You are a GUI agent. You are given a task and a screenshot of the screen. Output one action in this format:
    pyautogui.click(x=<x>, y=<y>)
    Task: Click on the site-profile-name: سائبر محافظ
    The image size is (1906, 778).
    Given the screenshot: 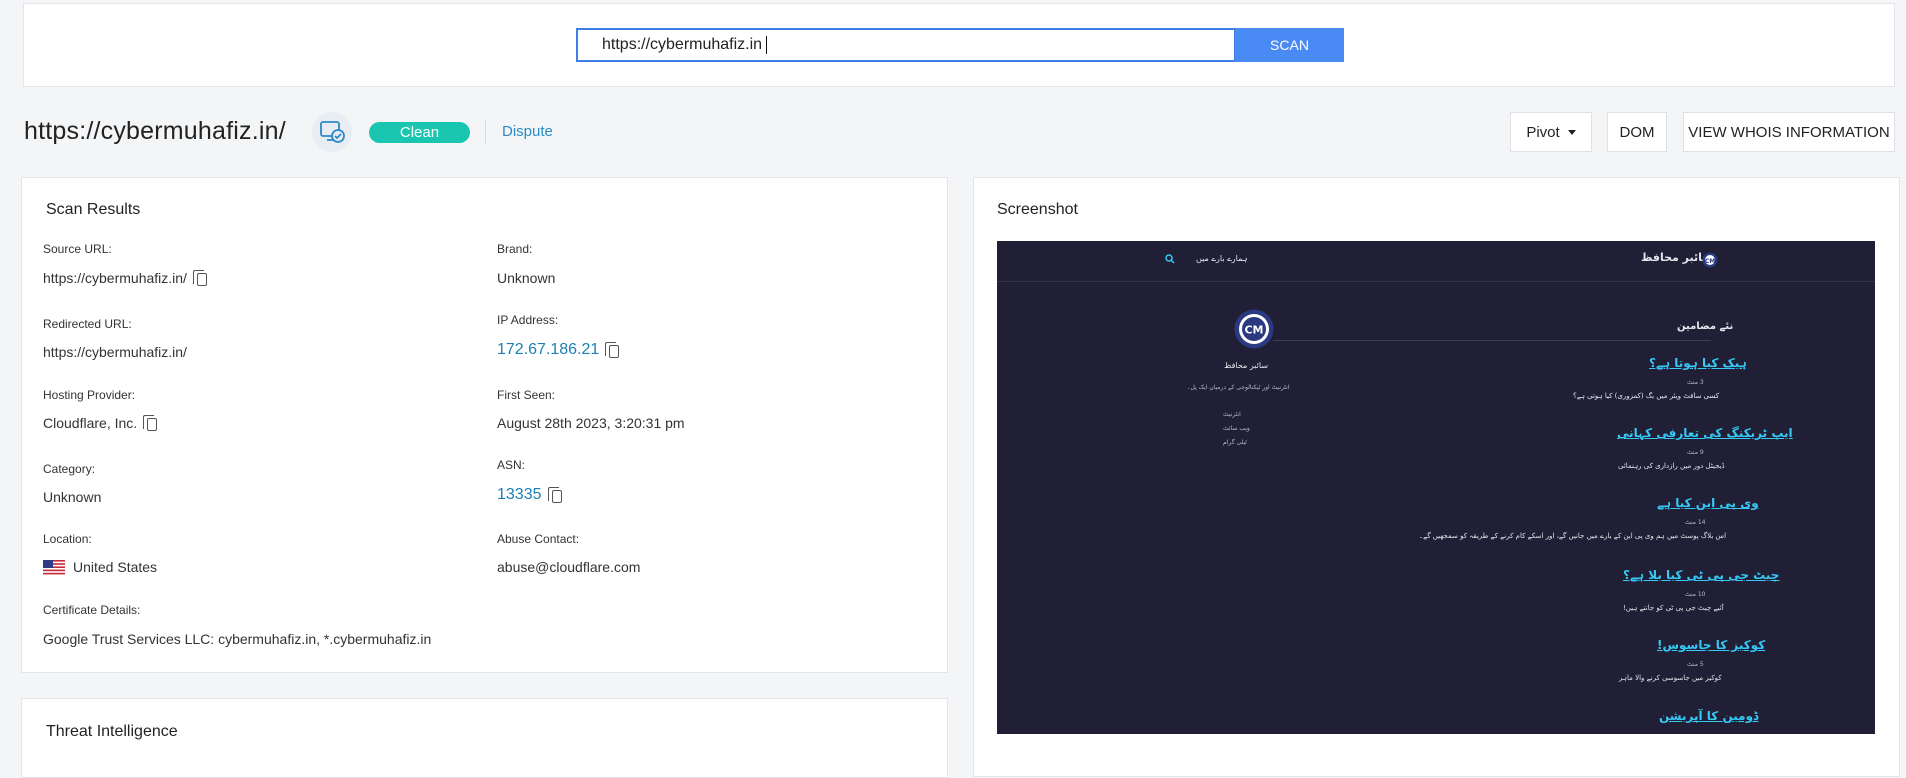 What is the action you would take?
    pyautogui.click(x=1246, y=365)
    